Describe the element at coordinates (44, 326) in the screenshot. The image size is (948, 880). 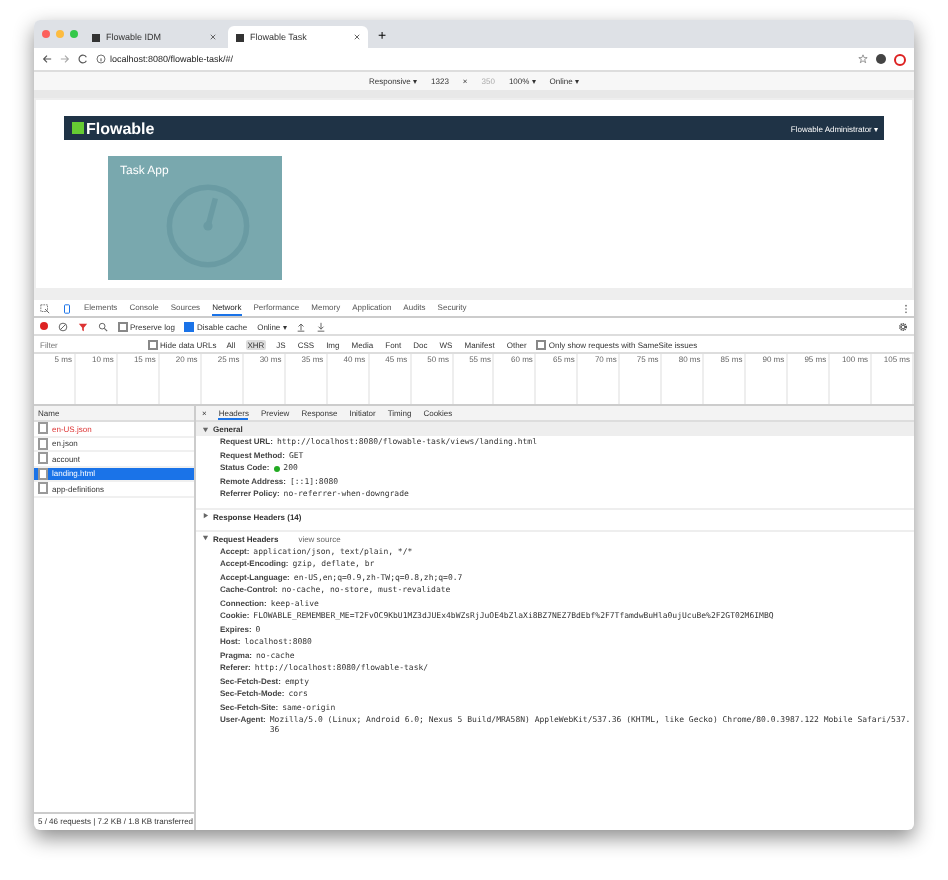
I see `record-icon` at that location.